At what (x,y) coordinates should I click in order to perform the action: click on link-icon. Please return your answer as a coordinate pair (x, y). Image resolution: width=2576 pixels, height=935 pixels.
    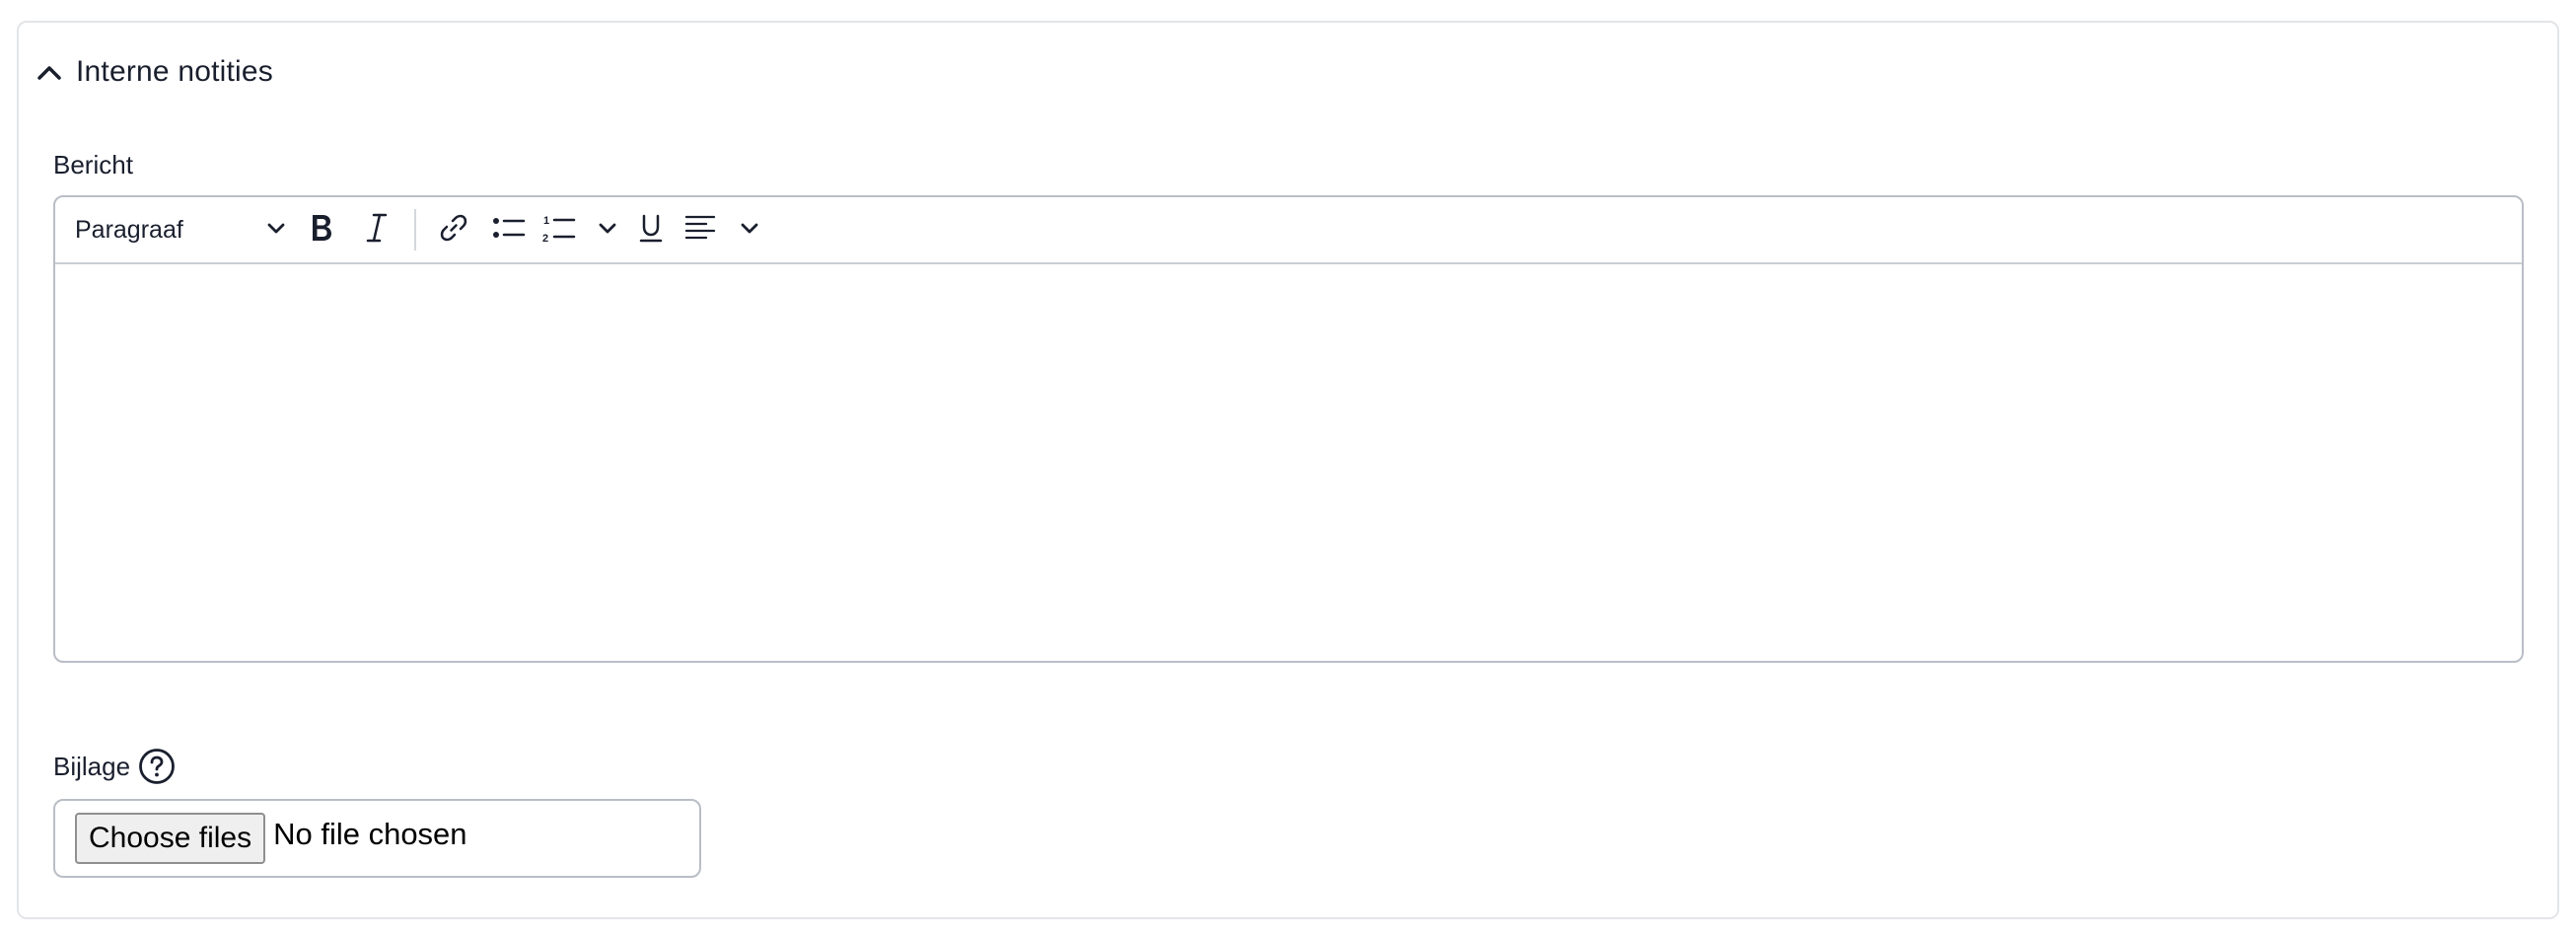
    Looking at the image, I should click on (454, 230).